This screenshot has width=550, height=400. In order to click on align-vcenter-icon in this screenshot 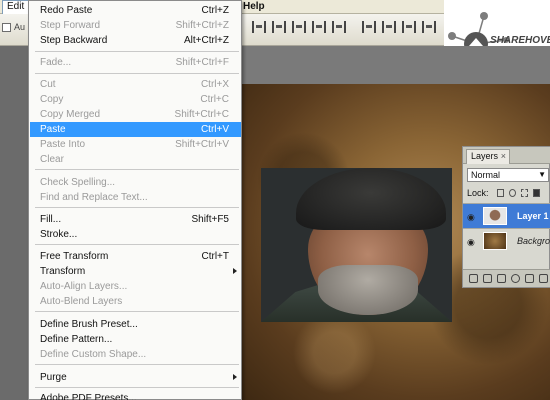, I will do `click(279, 27)`.